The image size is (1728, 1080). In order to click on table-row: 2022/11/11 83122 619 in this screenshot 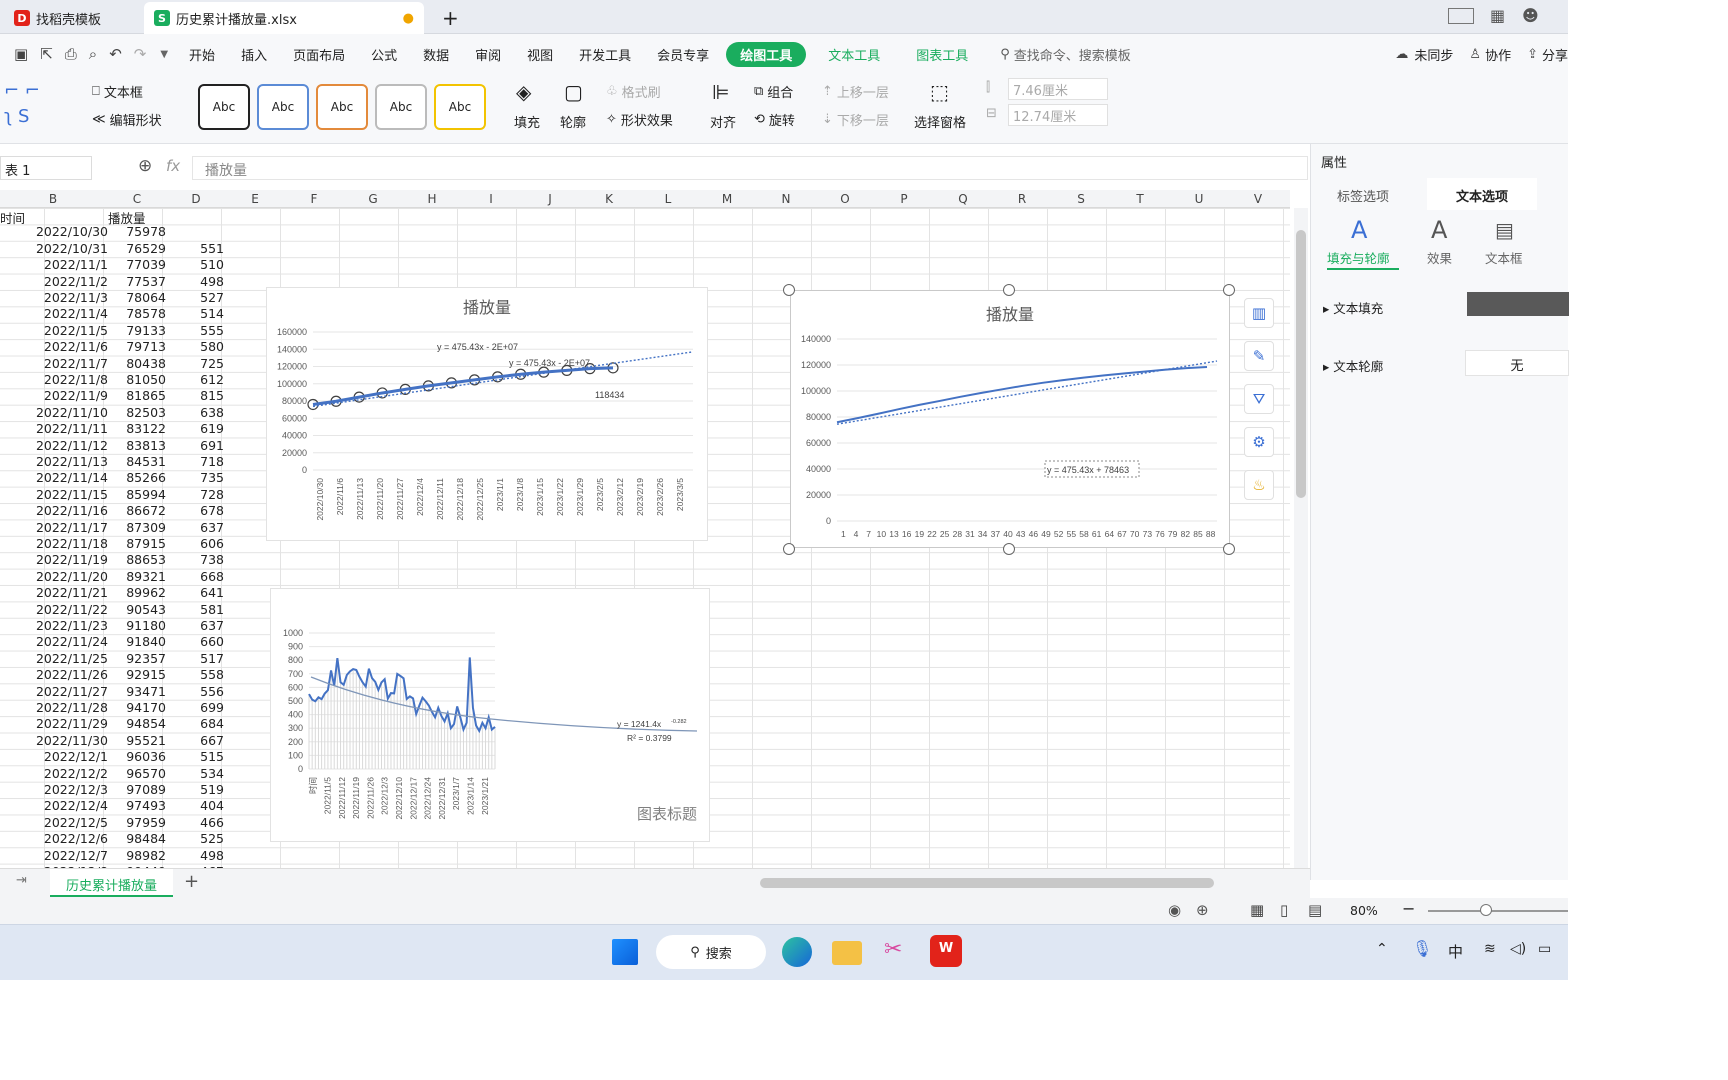, I will do `click(112, 429)`.